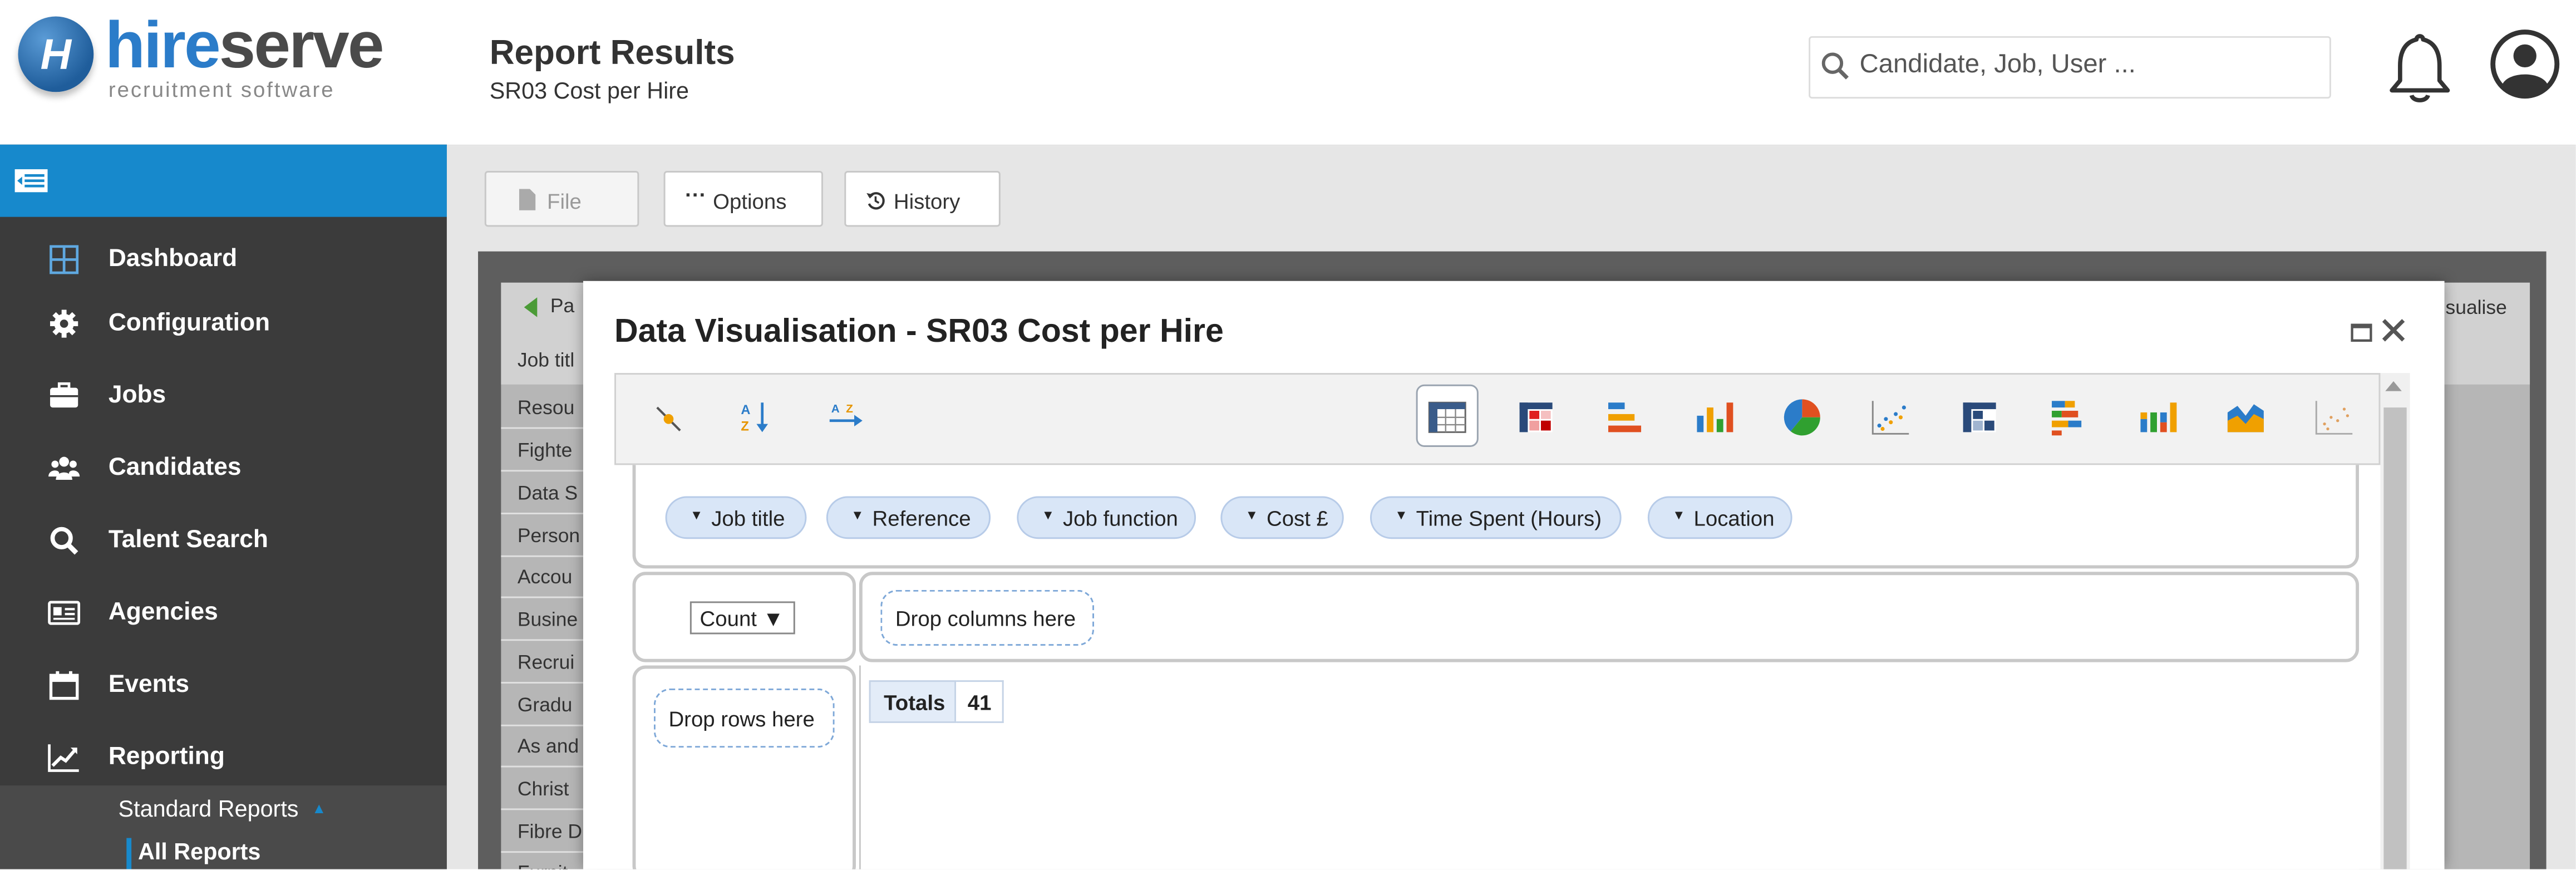 This screenshot has height=870, width=2576. What do you see at coordinates (736, 517) in the screenshot?
I see `field-chip-job-title: ▼ Job title` at bounding box center [736, 517].